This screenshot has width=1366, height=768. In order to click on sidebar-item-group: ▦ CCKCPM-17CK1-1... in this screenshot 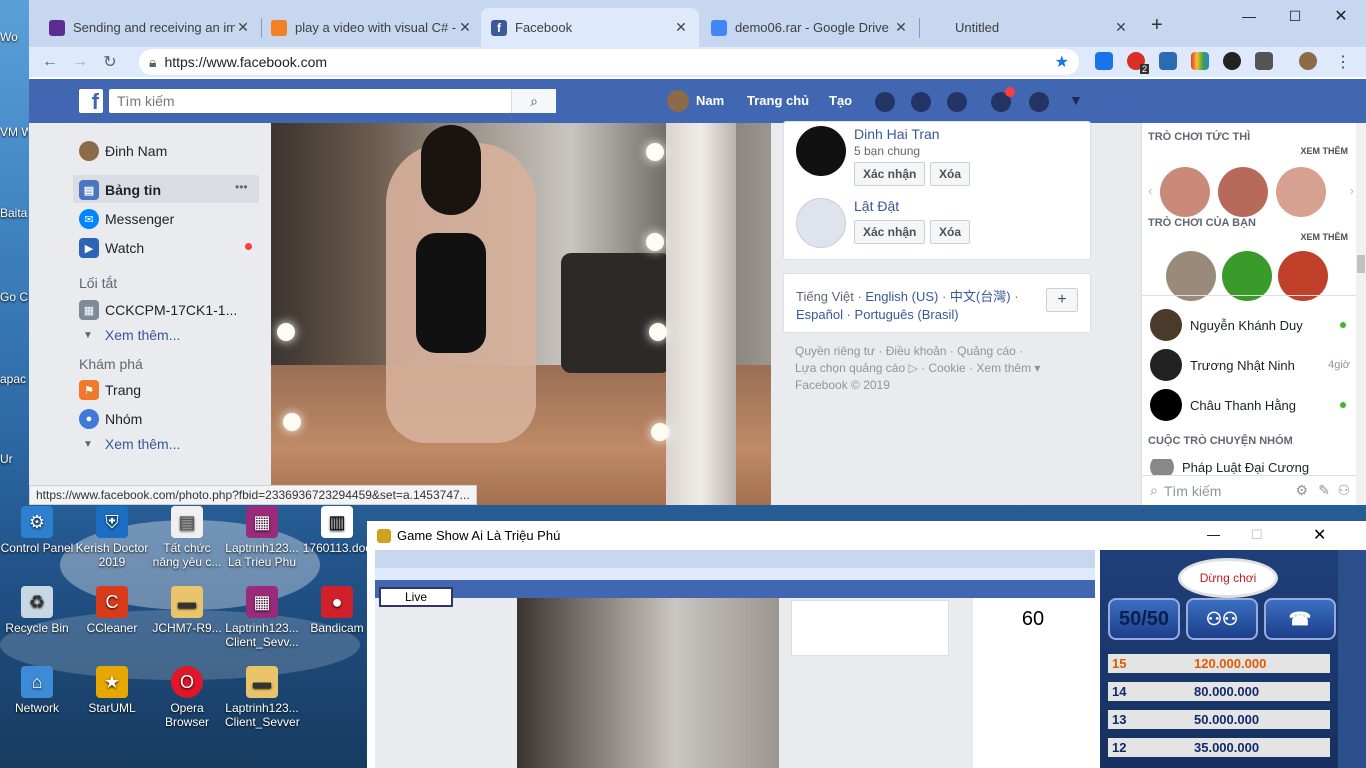, I will do `click(158, 310)`.